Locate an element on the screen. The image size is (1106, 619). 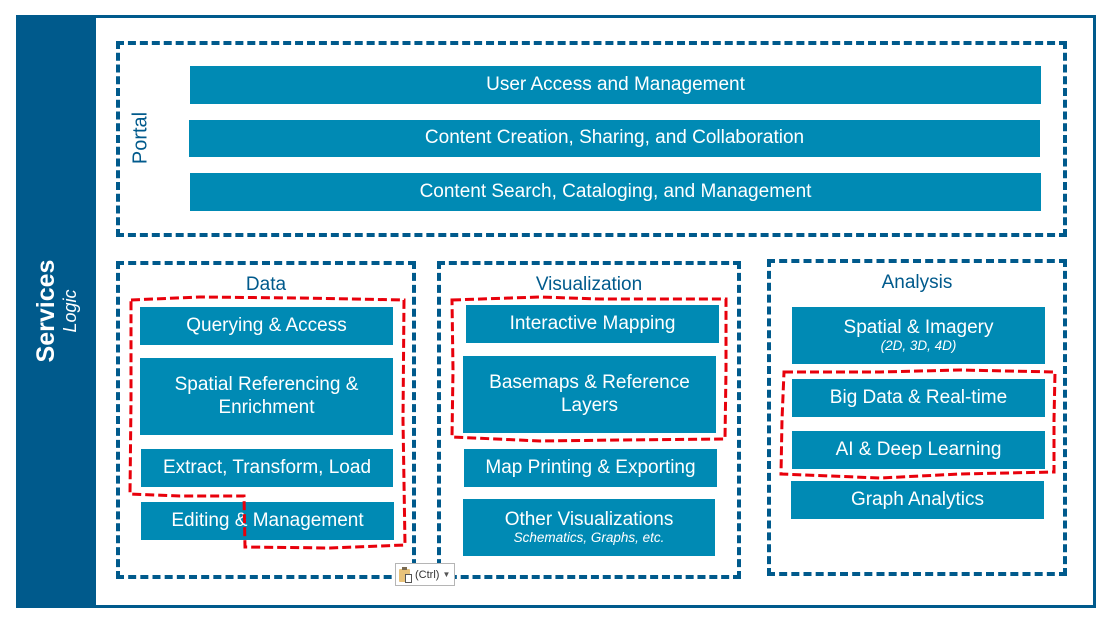
portal-item-user-access: User Access and Management is located at coordinates (615, 85).